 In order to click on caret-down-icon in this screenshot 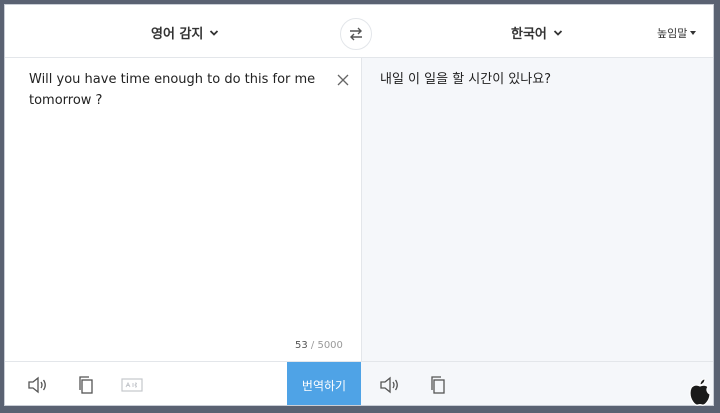, I will do `click(693, 33)`.